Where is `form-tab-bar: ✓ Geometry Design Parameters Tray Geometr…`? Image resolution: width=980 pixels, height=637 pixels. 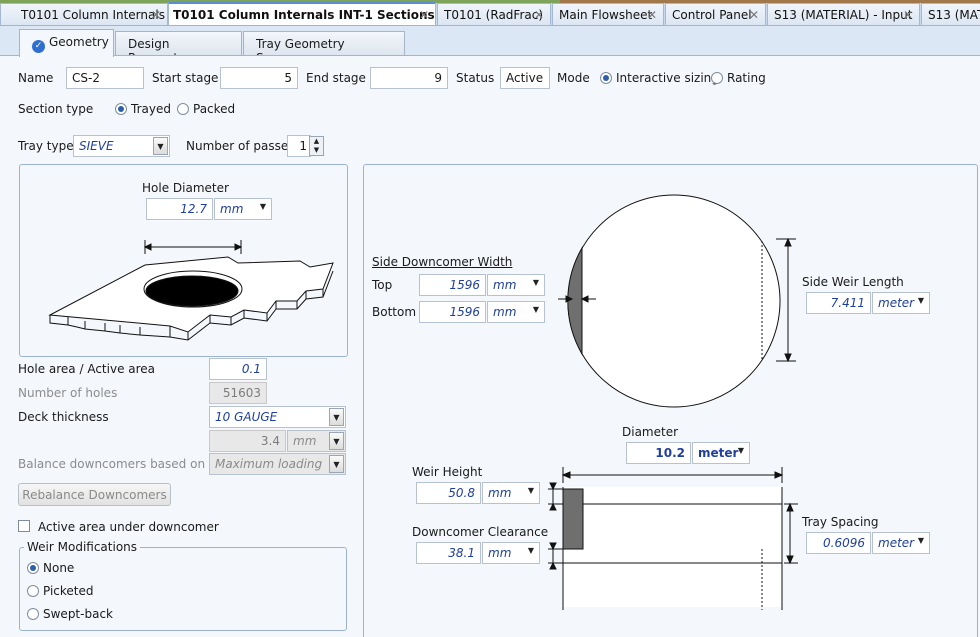
form-tab-bar: ✓ Geometry Design Parameters Tray Geometr… is located at coordinates (490, 45).